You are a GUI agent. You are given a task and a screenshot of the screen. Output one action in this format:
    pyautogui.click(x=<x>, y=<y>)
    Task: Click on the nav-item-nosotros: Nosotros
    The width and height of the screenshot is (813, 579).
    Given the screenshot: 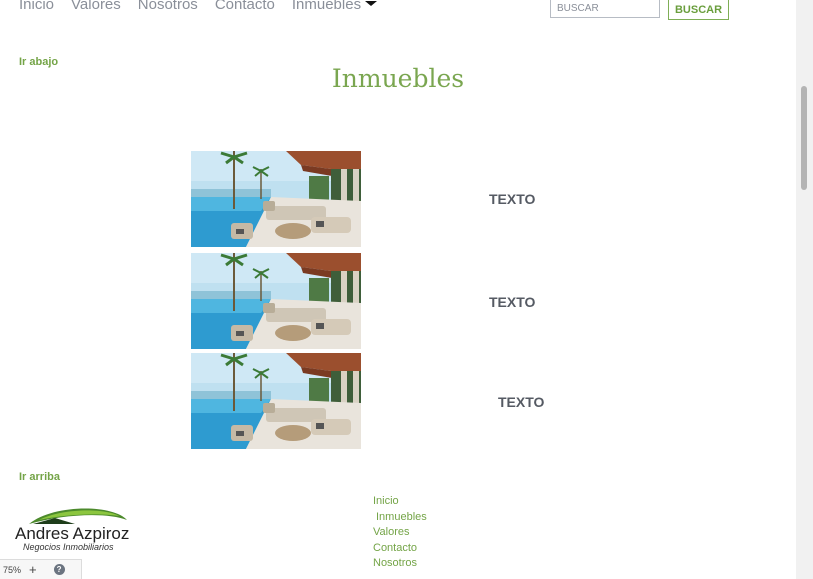 What is the action you would take?
    pyautogui.click(x=168, y=6)
    